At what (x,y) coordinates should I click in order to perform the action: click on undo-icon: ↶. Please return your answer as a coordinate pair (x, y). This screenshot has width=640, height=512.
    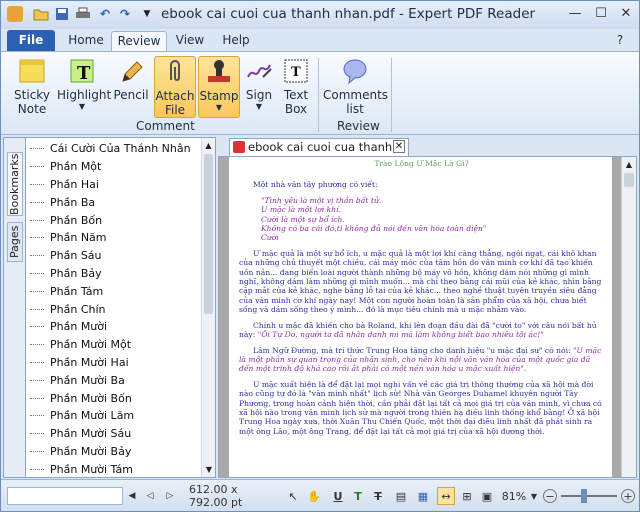
    Looking at the image, I should click on (105, 14).